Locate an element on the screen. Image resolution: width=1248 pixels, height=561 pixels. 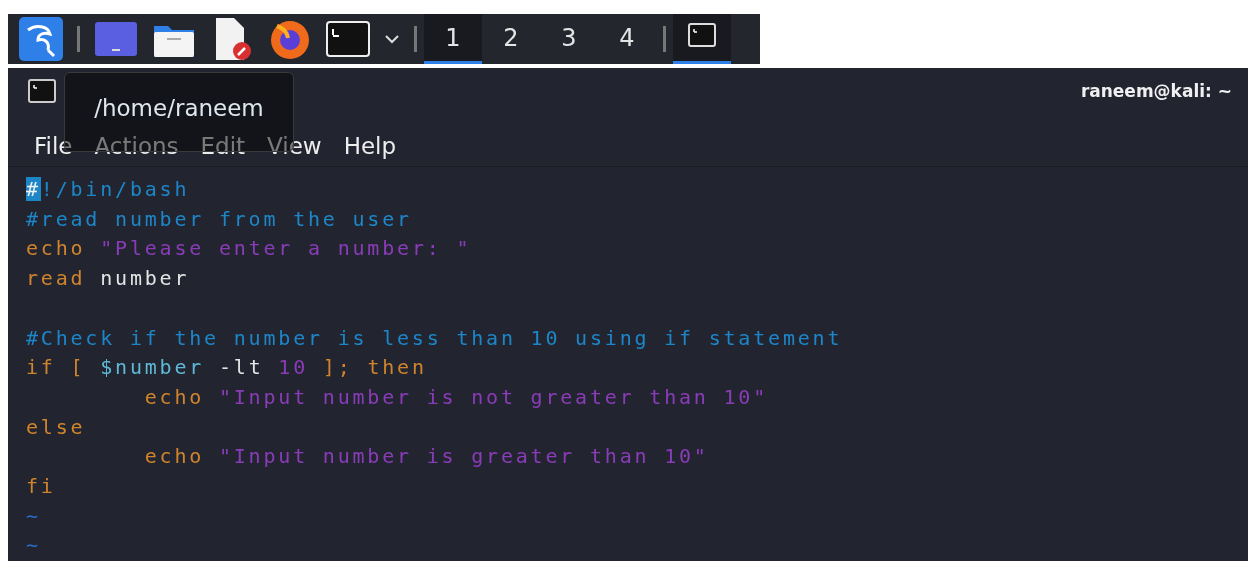
menu-item: File is located at coordinates (53, 146).